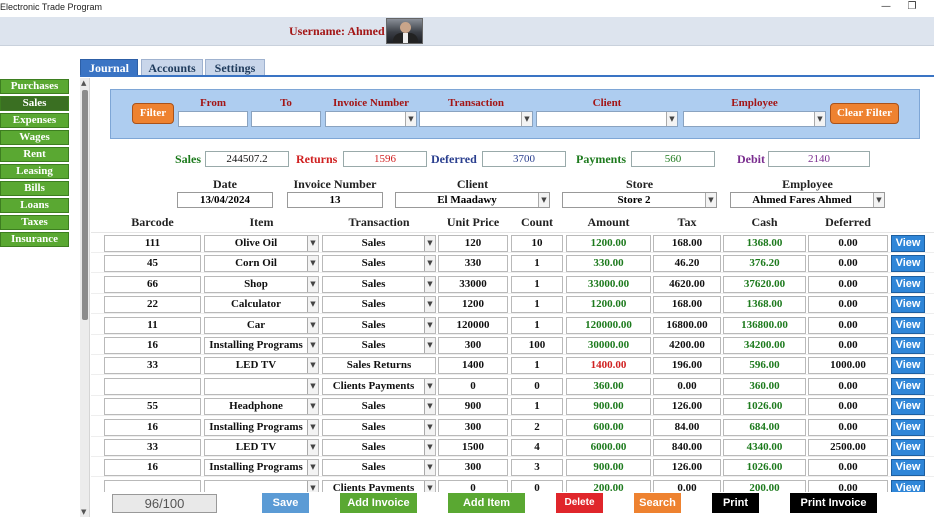  What do you see at coordinates (225, 200) in the screenshot?
I see `date-input: 13/04/2024` at bounding box center [225, 200].